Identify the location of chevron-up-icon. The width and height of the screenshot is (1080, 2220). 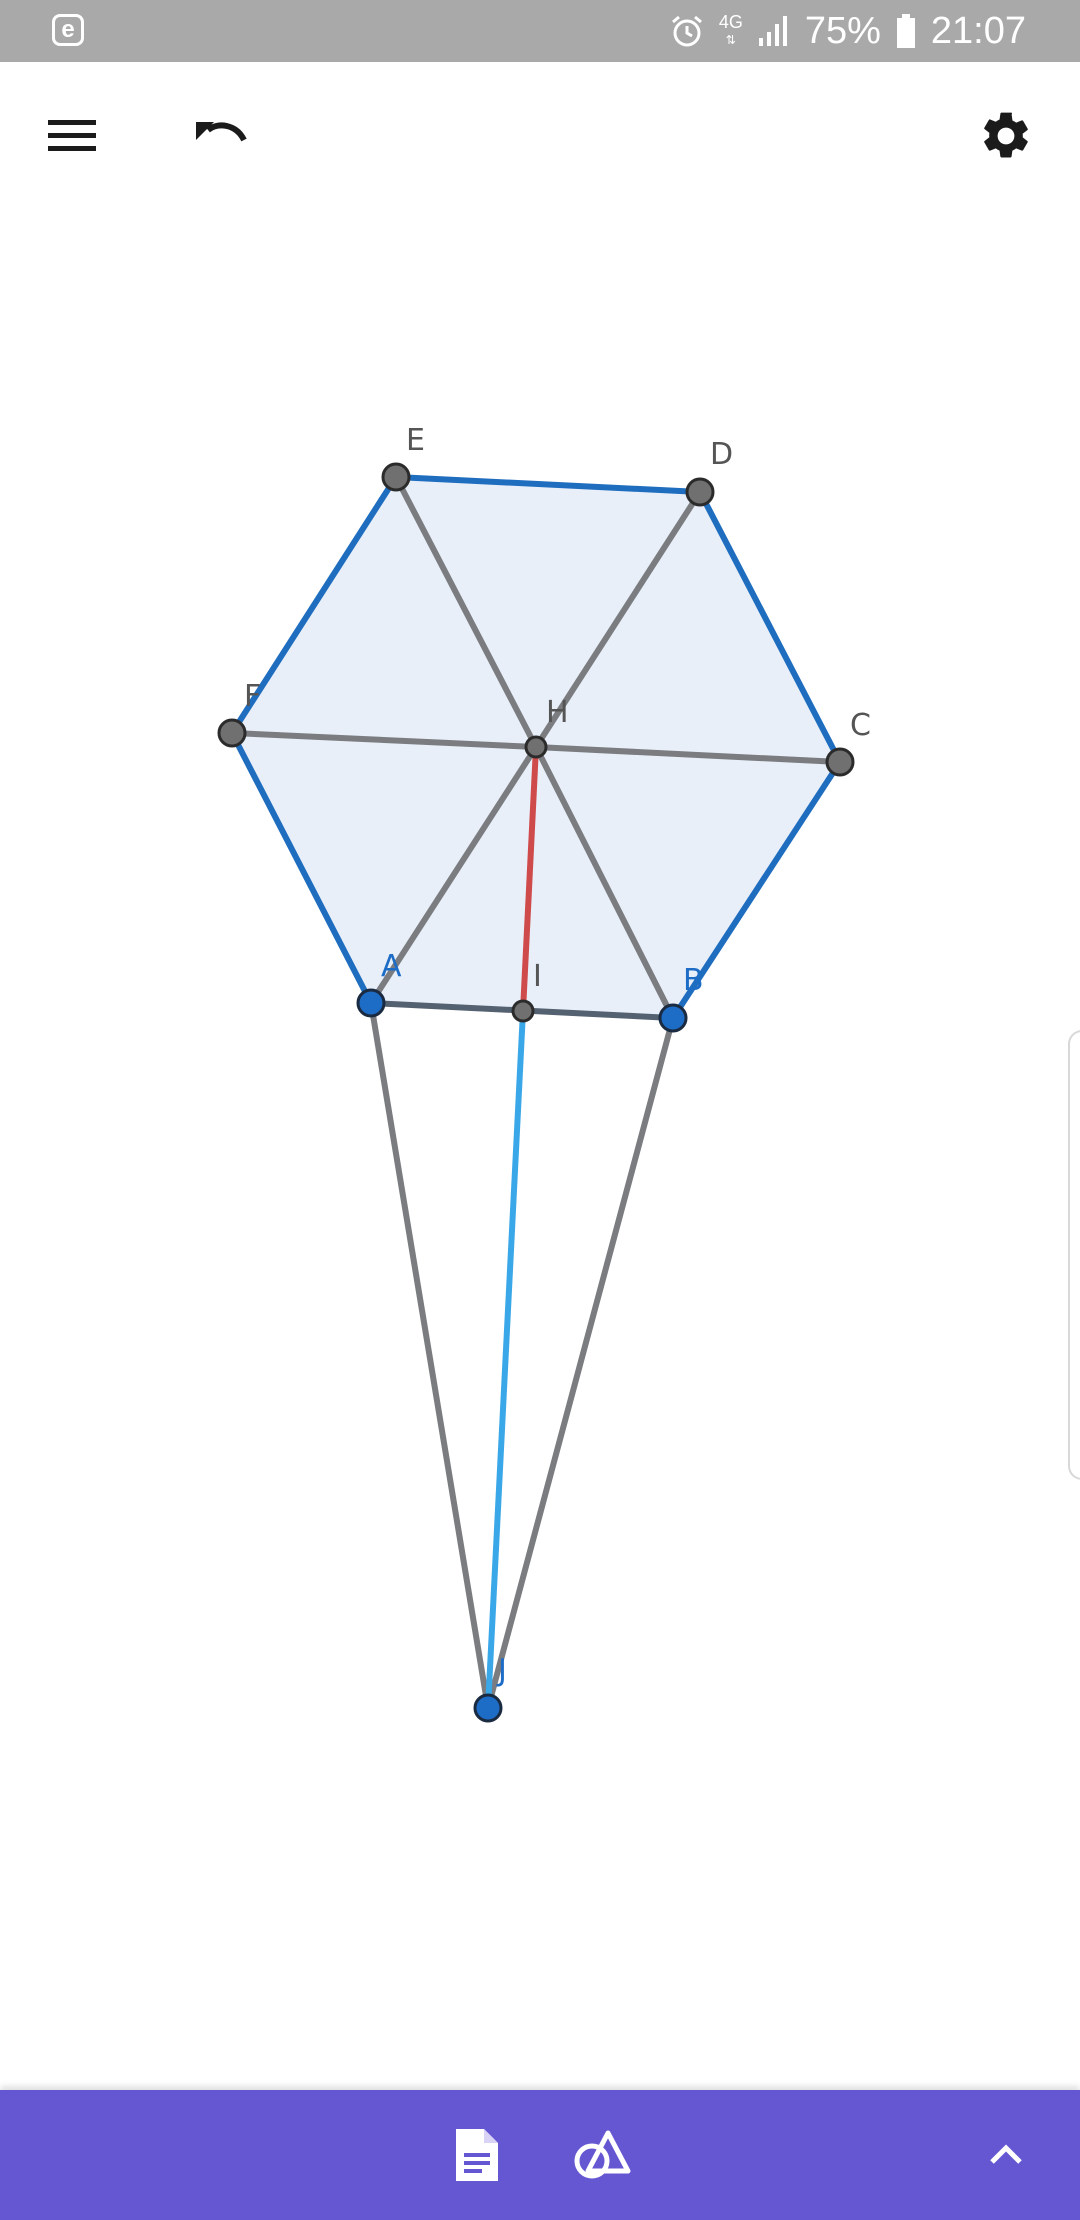
(1006, 2154).